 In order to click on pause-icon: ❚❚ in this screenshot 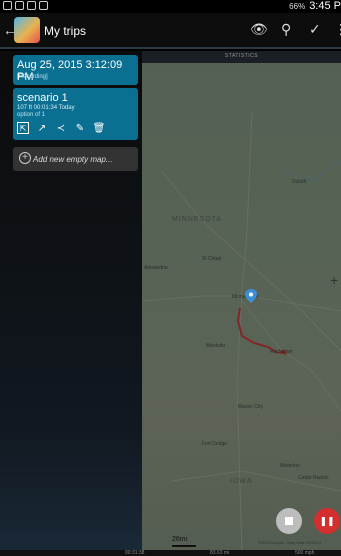, I will do `click(327, 520)`.